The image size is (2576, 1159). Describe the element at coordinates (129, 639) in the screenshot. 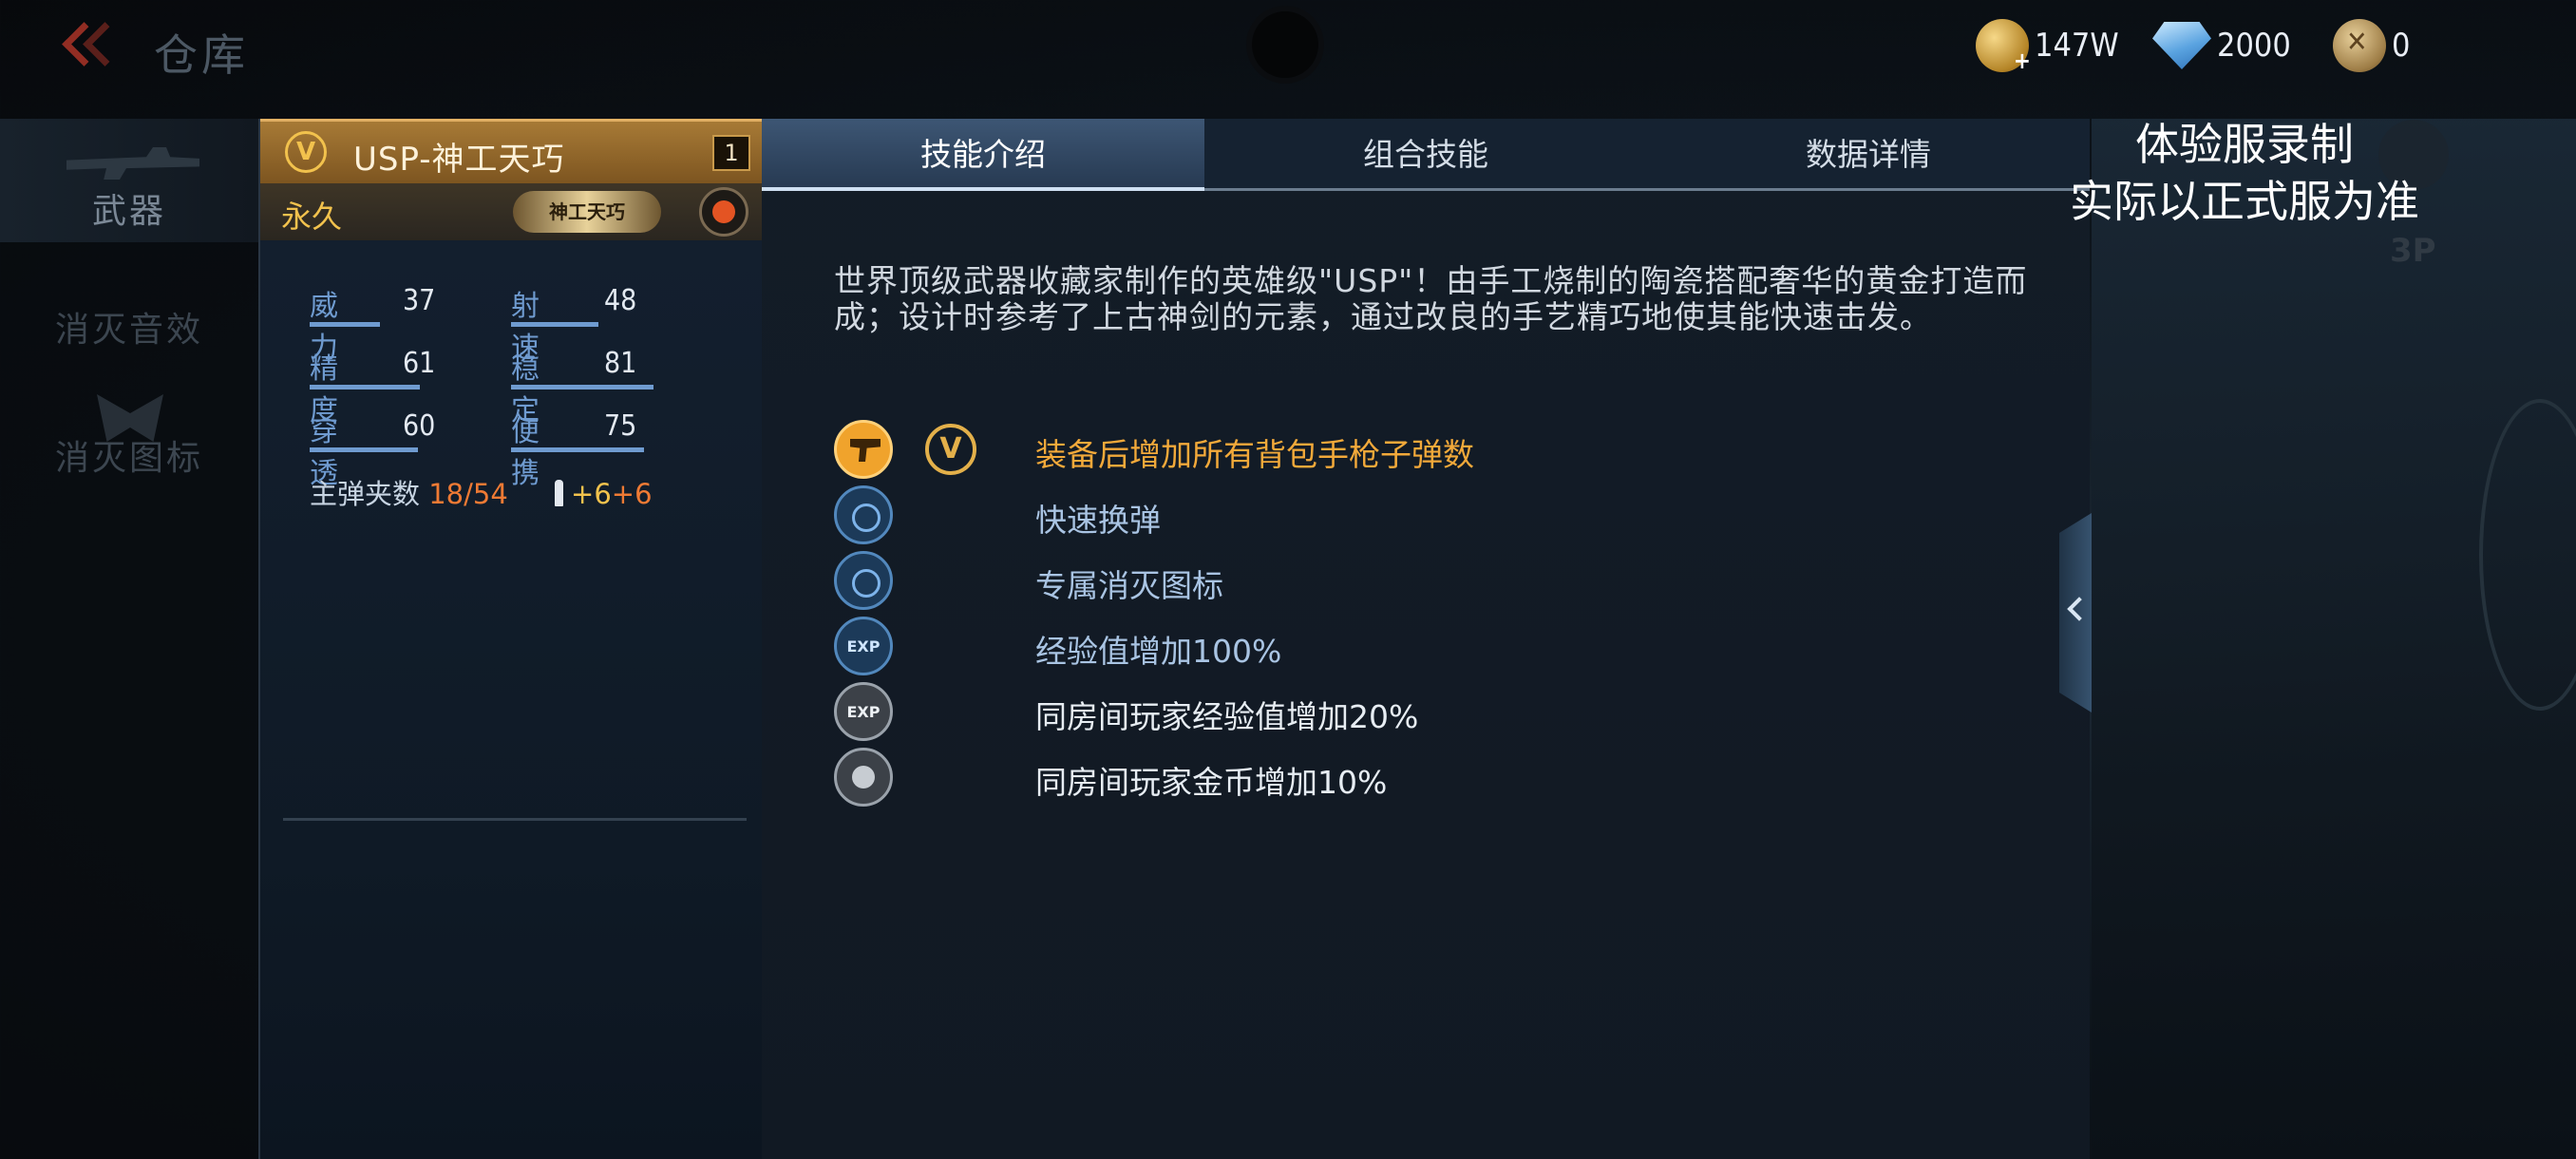

I see `sidebar: 武器 消灭音效 消灭图标` at that location.